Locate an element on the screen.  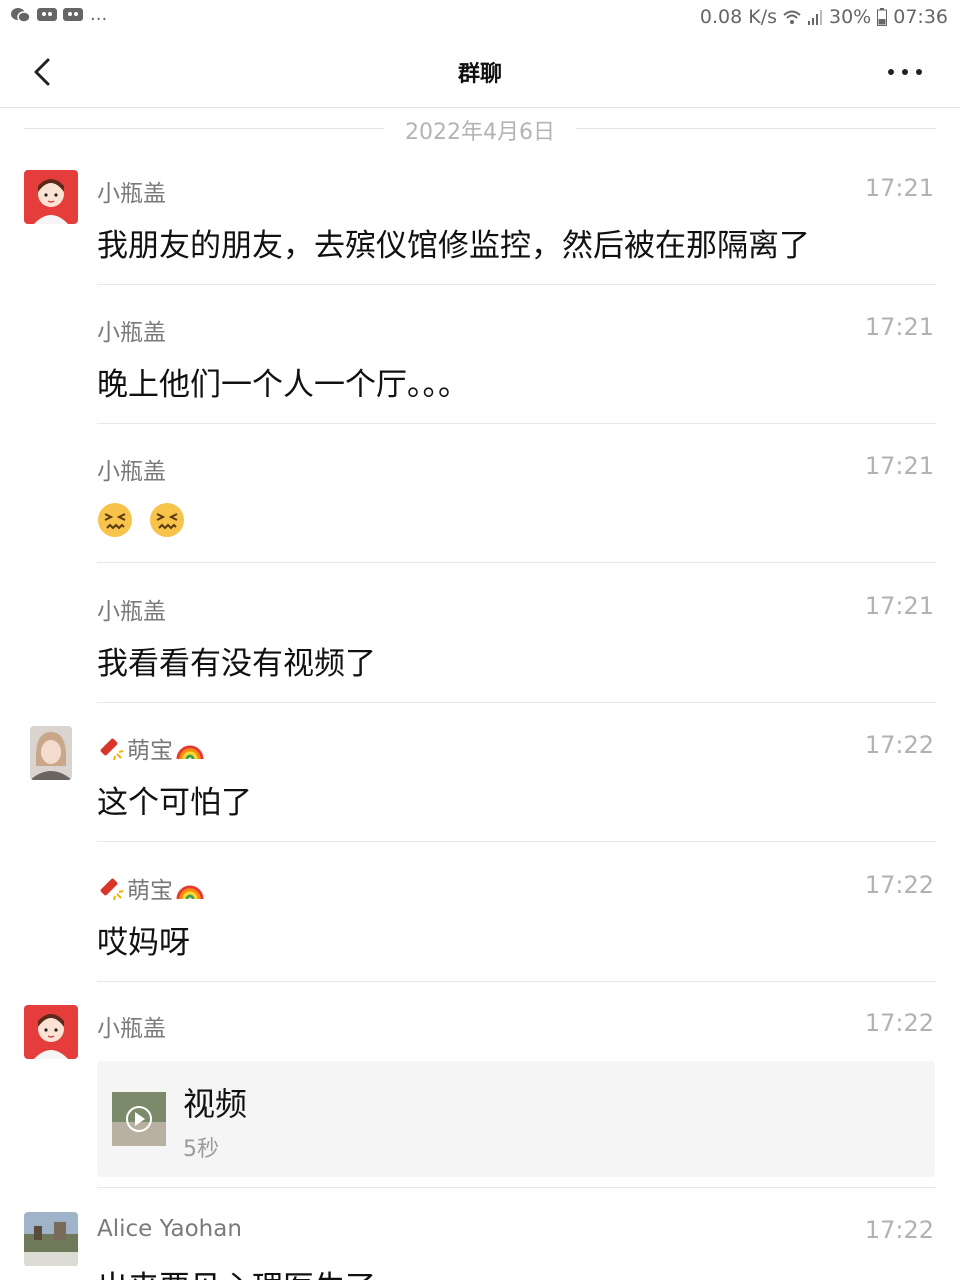
message-item: 小瓶盖 17:21 晚上他们一个人一个厅。。。 is located at coordinates (480, 361).